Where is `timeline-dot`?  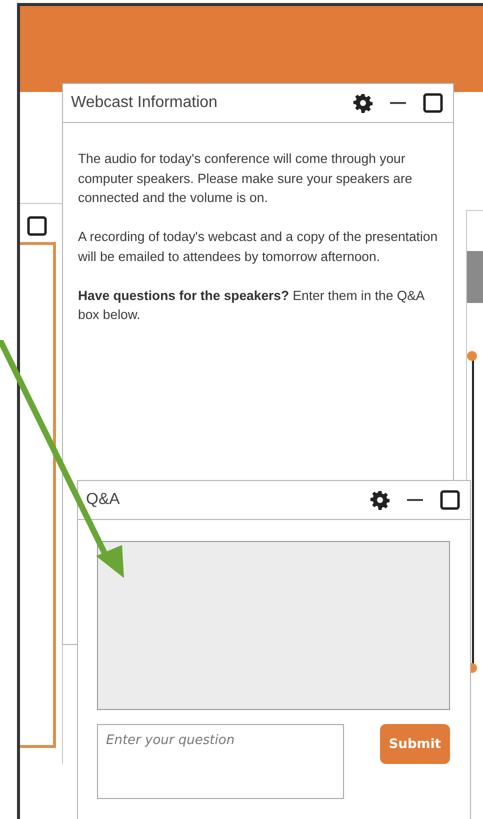 timeline-dot is located at coordinates (472, 356).